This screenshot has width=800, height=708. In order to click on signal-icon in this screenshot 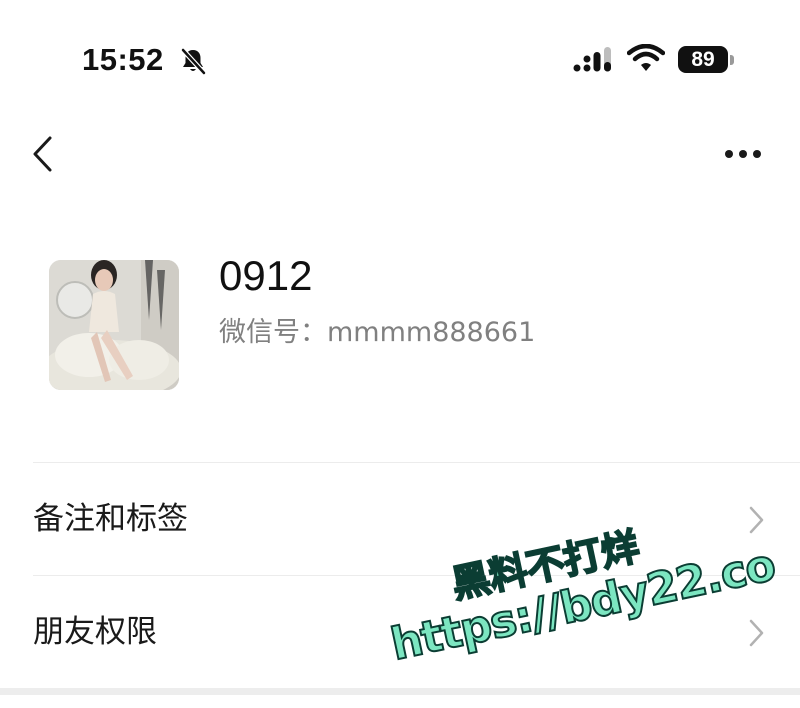, I will do `click(592, 59)`.